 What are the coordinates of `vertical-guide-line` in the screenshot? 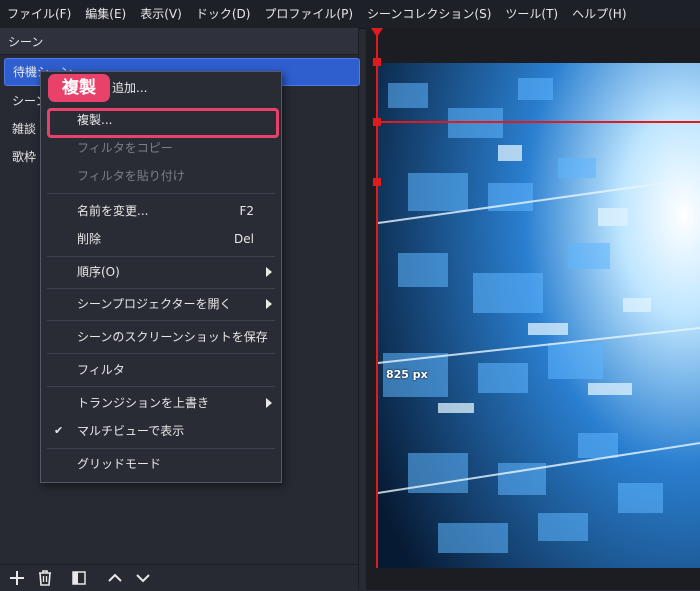 It's located at (377, 298).